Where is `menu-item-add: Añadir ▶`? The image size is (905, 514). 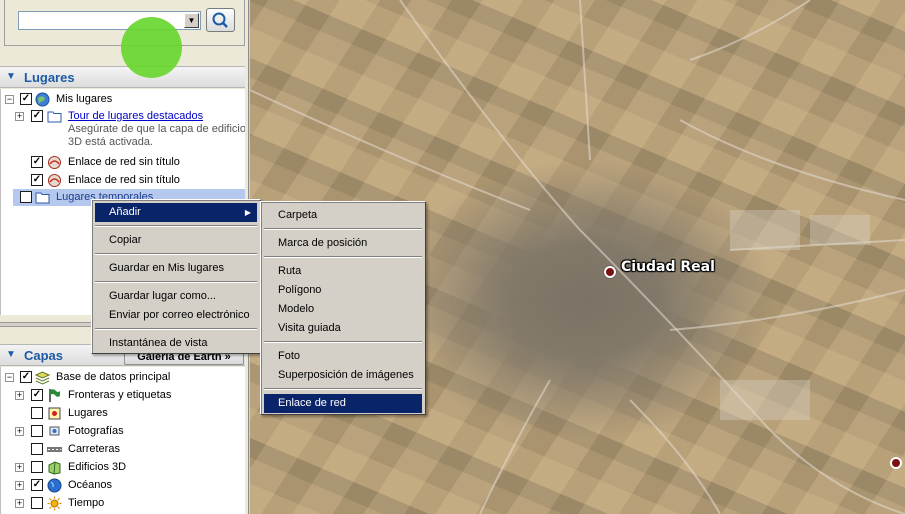 menu-item-add: Añadir ▶ is located at coordinates (176, 212).